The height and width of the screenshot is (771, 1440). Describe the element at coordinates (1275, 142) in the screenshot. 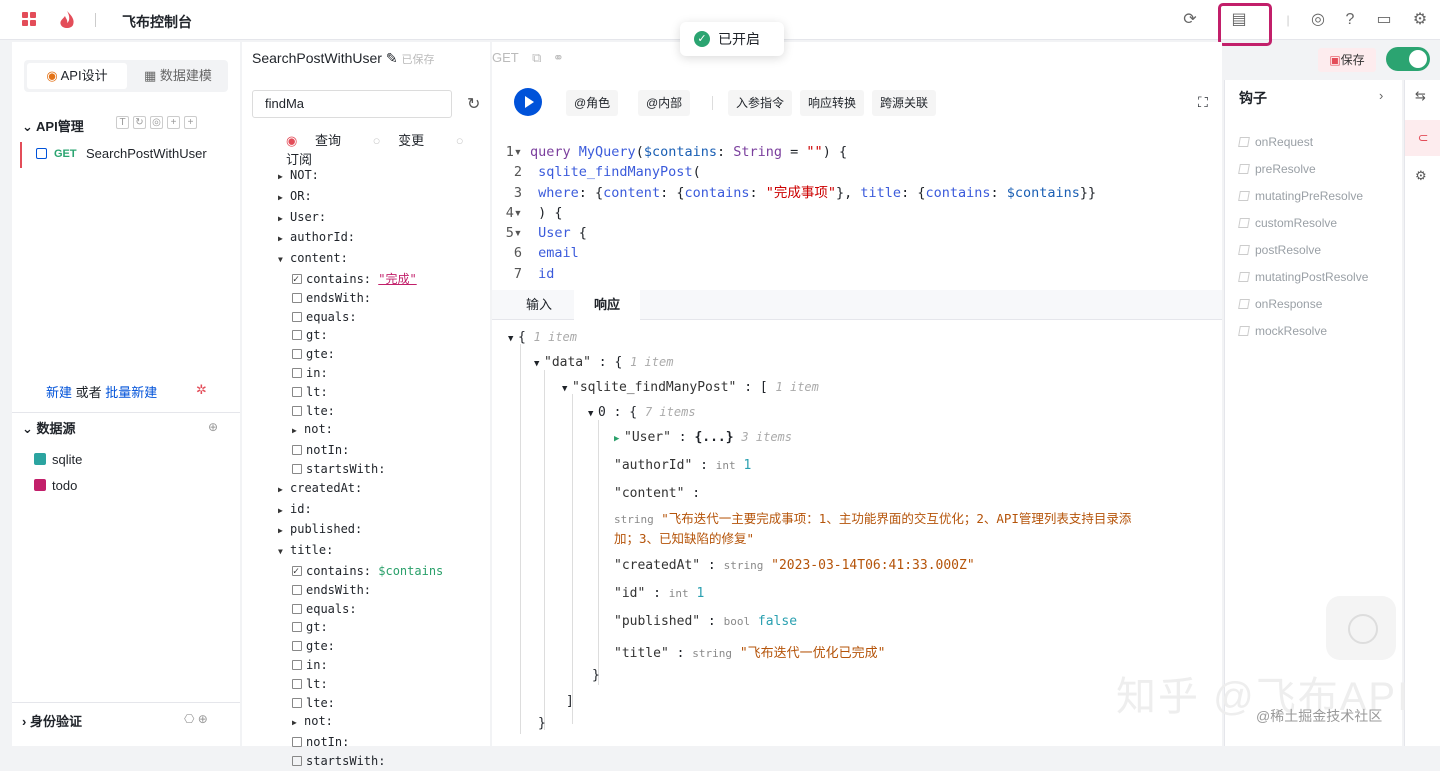

I see `hook-item: onRequest` at that location.